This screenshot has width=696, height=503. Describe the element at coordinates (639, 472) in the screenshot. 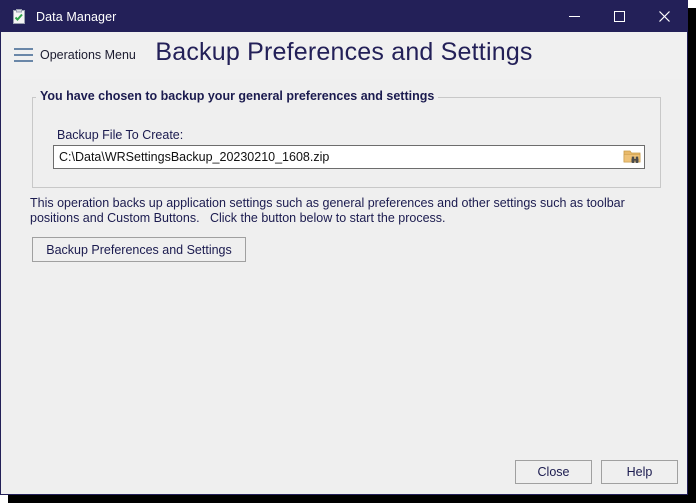

I see `help-button: Help` at that location.